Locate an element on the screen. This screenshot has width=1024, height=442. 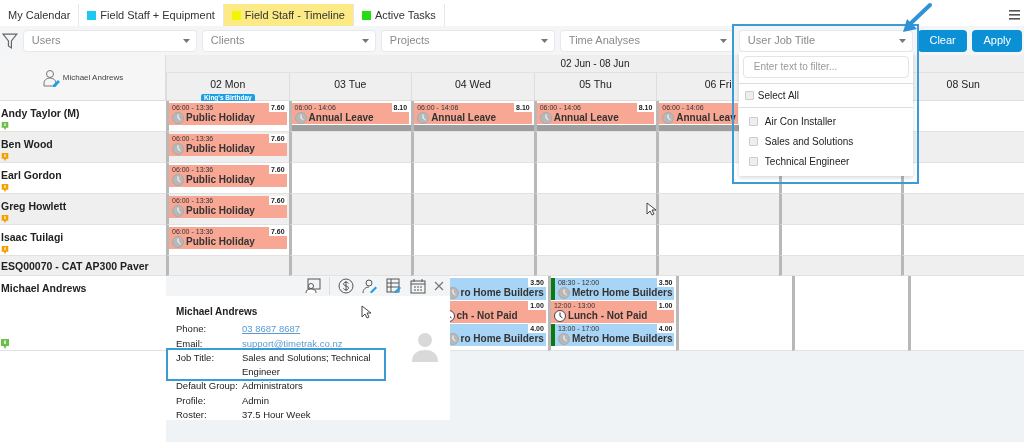
filter-dropdown: Time Analyses is located at coordinates (646, 40).